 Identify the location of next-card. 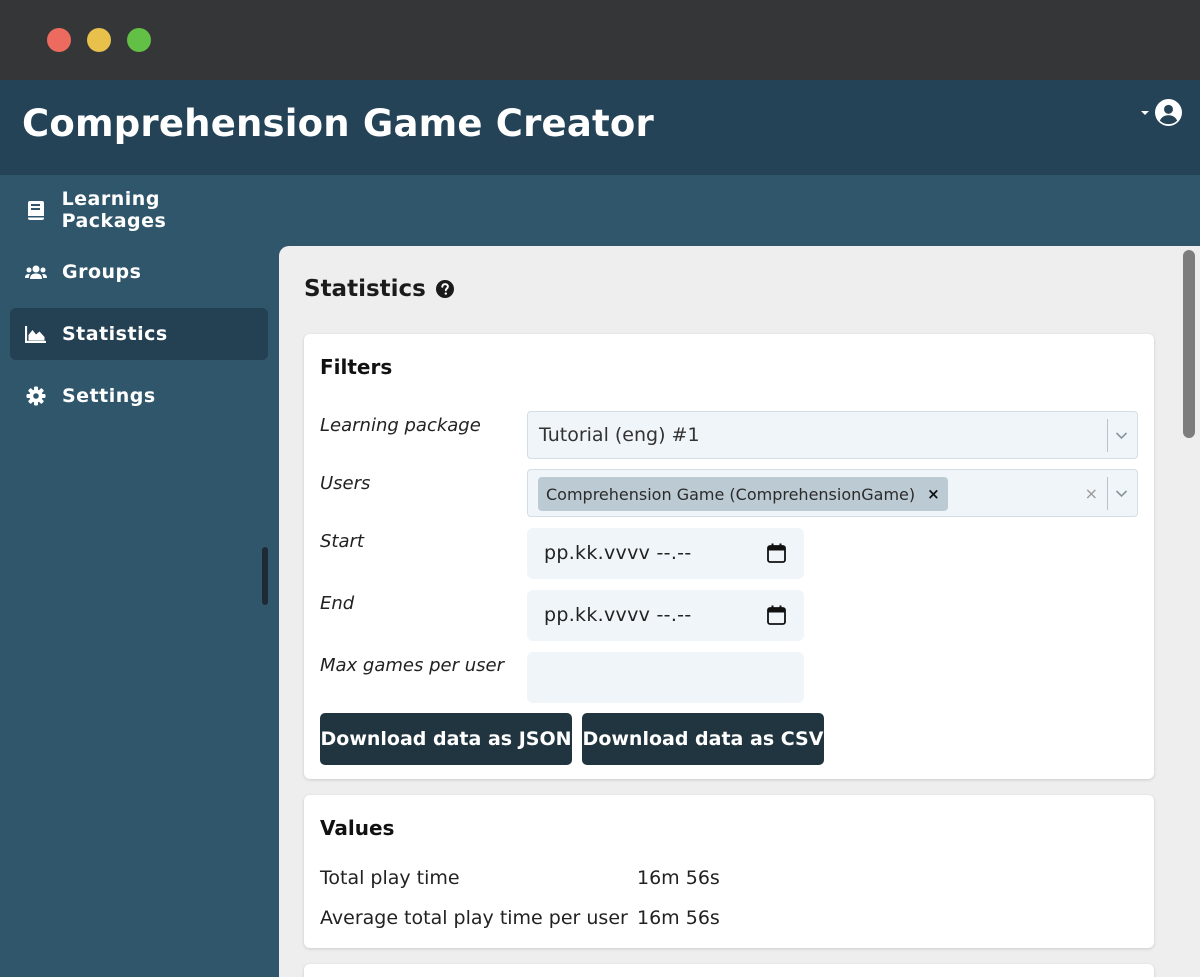
(729, 970).